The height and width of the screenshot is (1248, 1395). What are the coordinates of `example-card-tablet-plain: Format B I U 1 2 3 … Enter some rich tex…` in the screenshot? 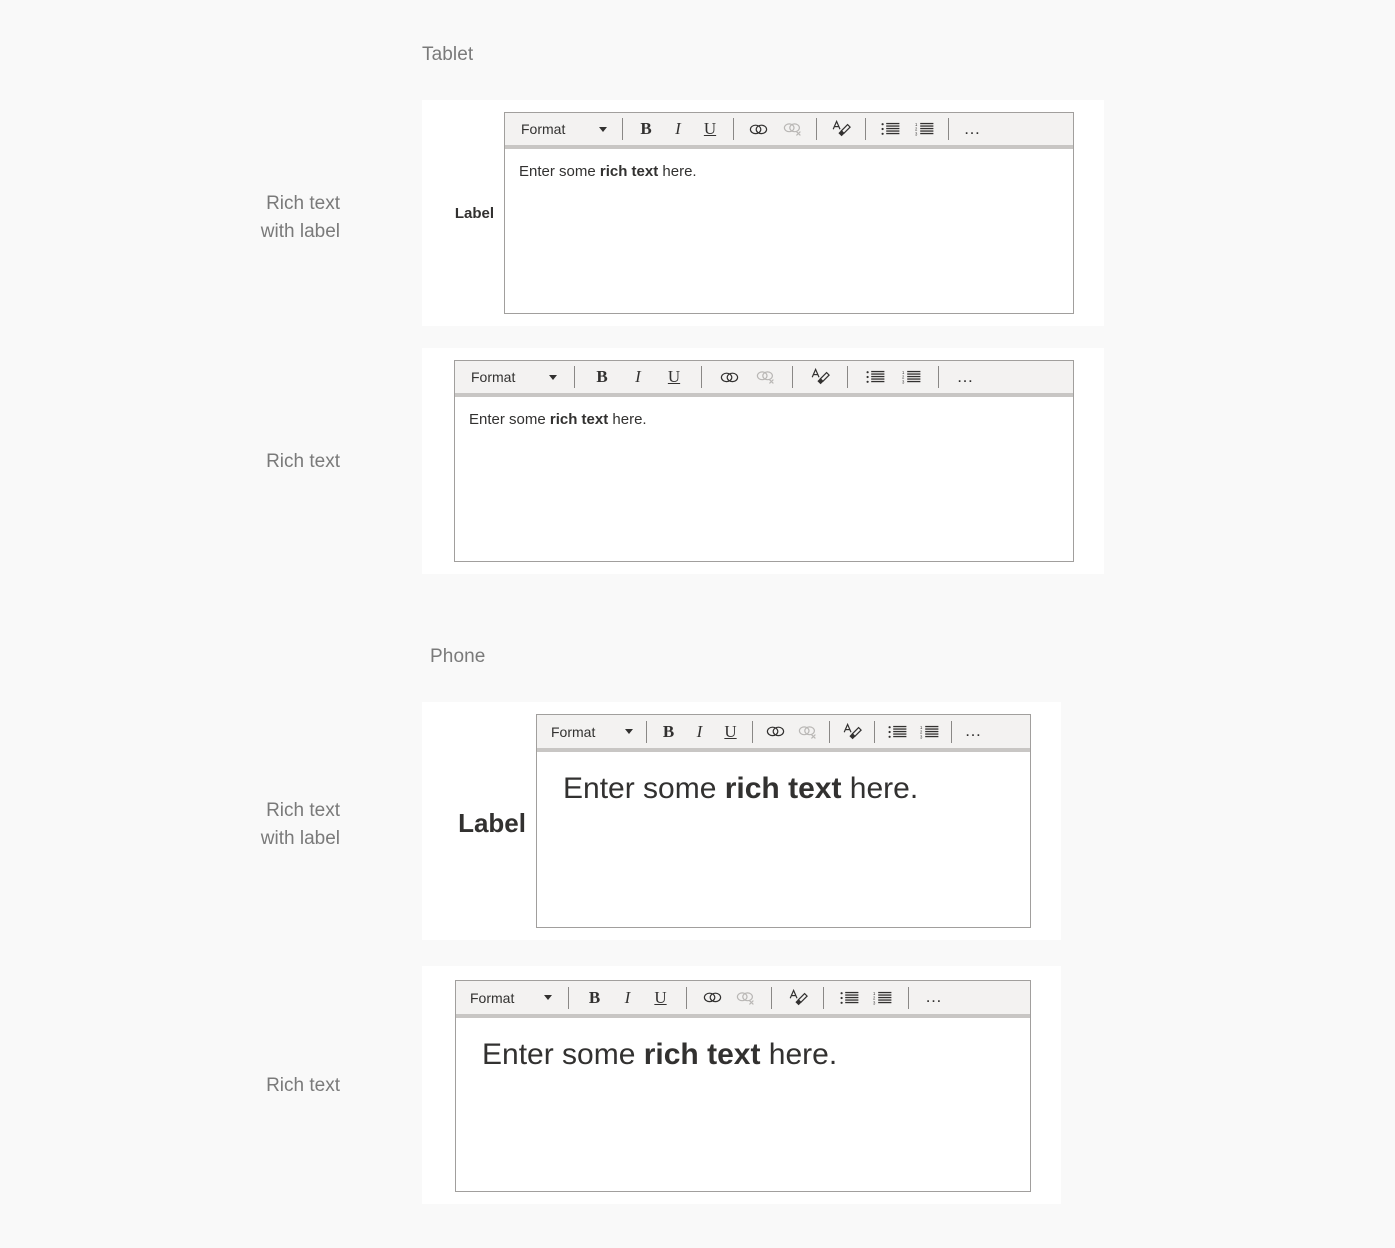 It's located at (763, 461).